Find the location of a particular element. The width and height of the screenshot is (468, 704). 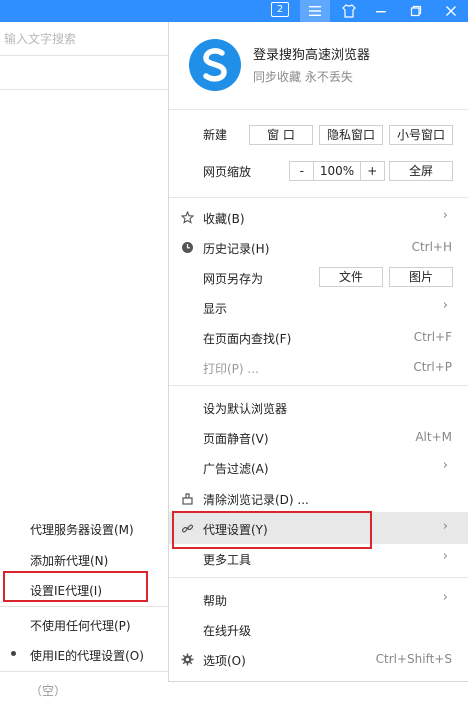

close-icon is located at coordinates (451, 11).